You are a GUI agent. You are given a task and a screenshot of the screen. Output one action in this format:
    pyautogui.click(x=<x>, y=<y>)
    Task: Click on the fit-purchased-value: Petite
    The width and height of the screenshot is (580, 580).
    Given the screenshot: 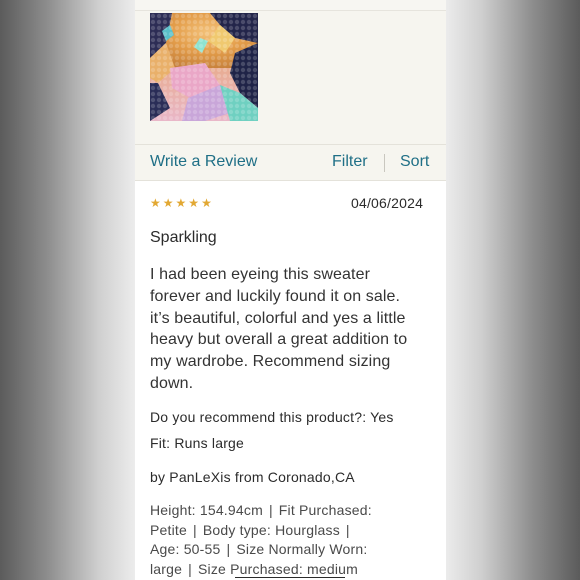 What is the action you would take?
    pyautogui.click(x=168, y=529)
    